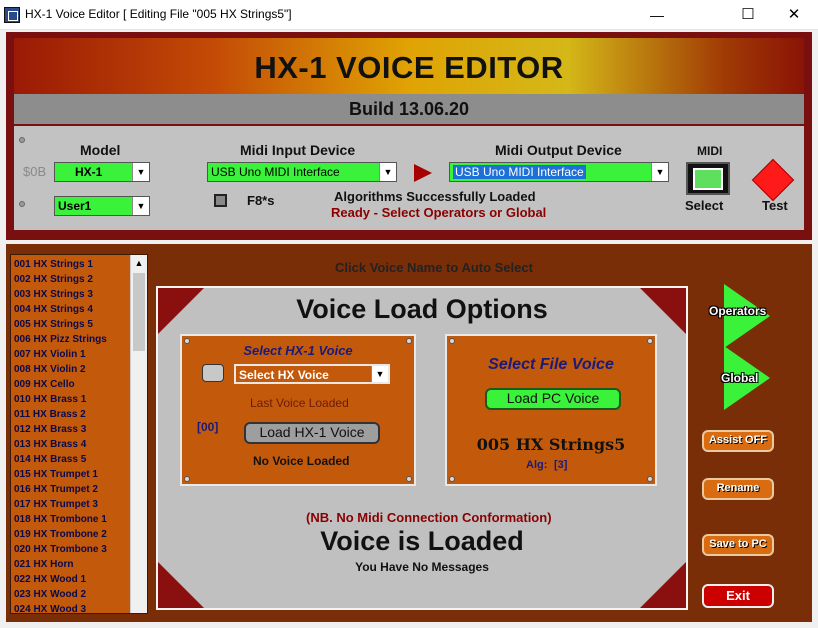 Image resolution: width=818 pixels, height=628 pixels. What do you see at coordinates (102, 206) in the screenshot?
I see `user-select: User1 ▼` at bounding box center [102, 206].